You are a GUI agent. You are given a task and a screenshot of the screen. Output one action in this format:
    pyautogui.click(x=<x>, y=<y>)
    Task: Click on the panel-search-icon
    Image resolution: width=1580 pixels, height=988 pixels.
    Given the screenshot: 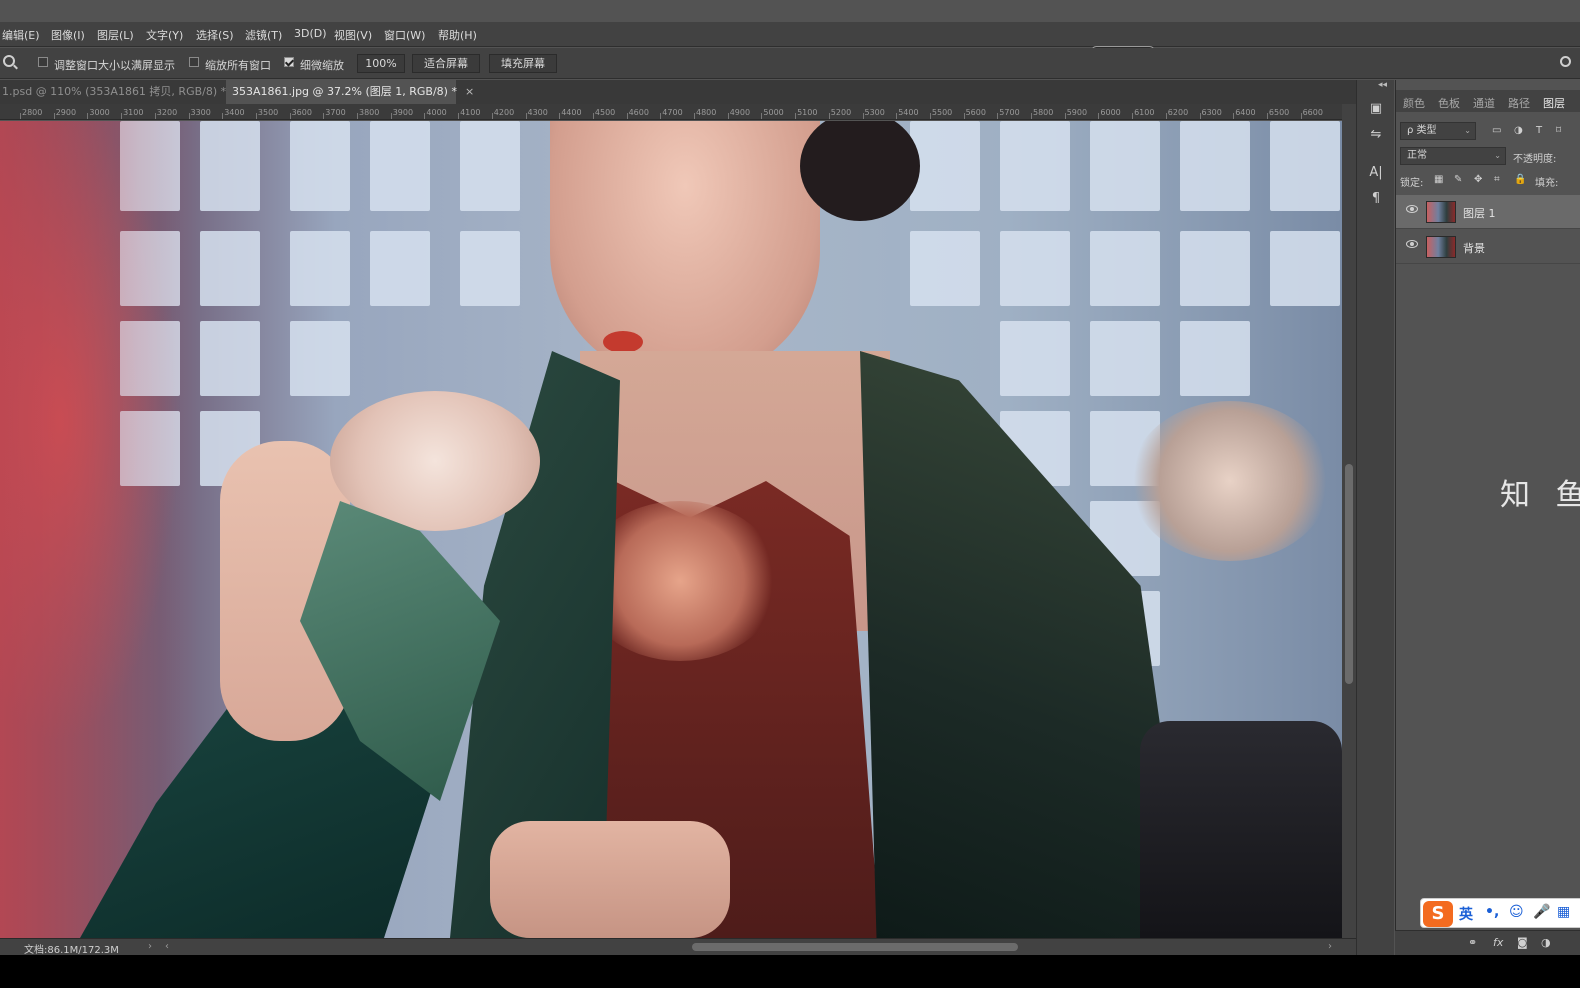 What is the action you would take?
    pyautogui.click(x=1565, y=61)
    